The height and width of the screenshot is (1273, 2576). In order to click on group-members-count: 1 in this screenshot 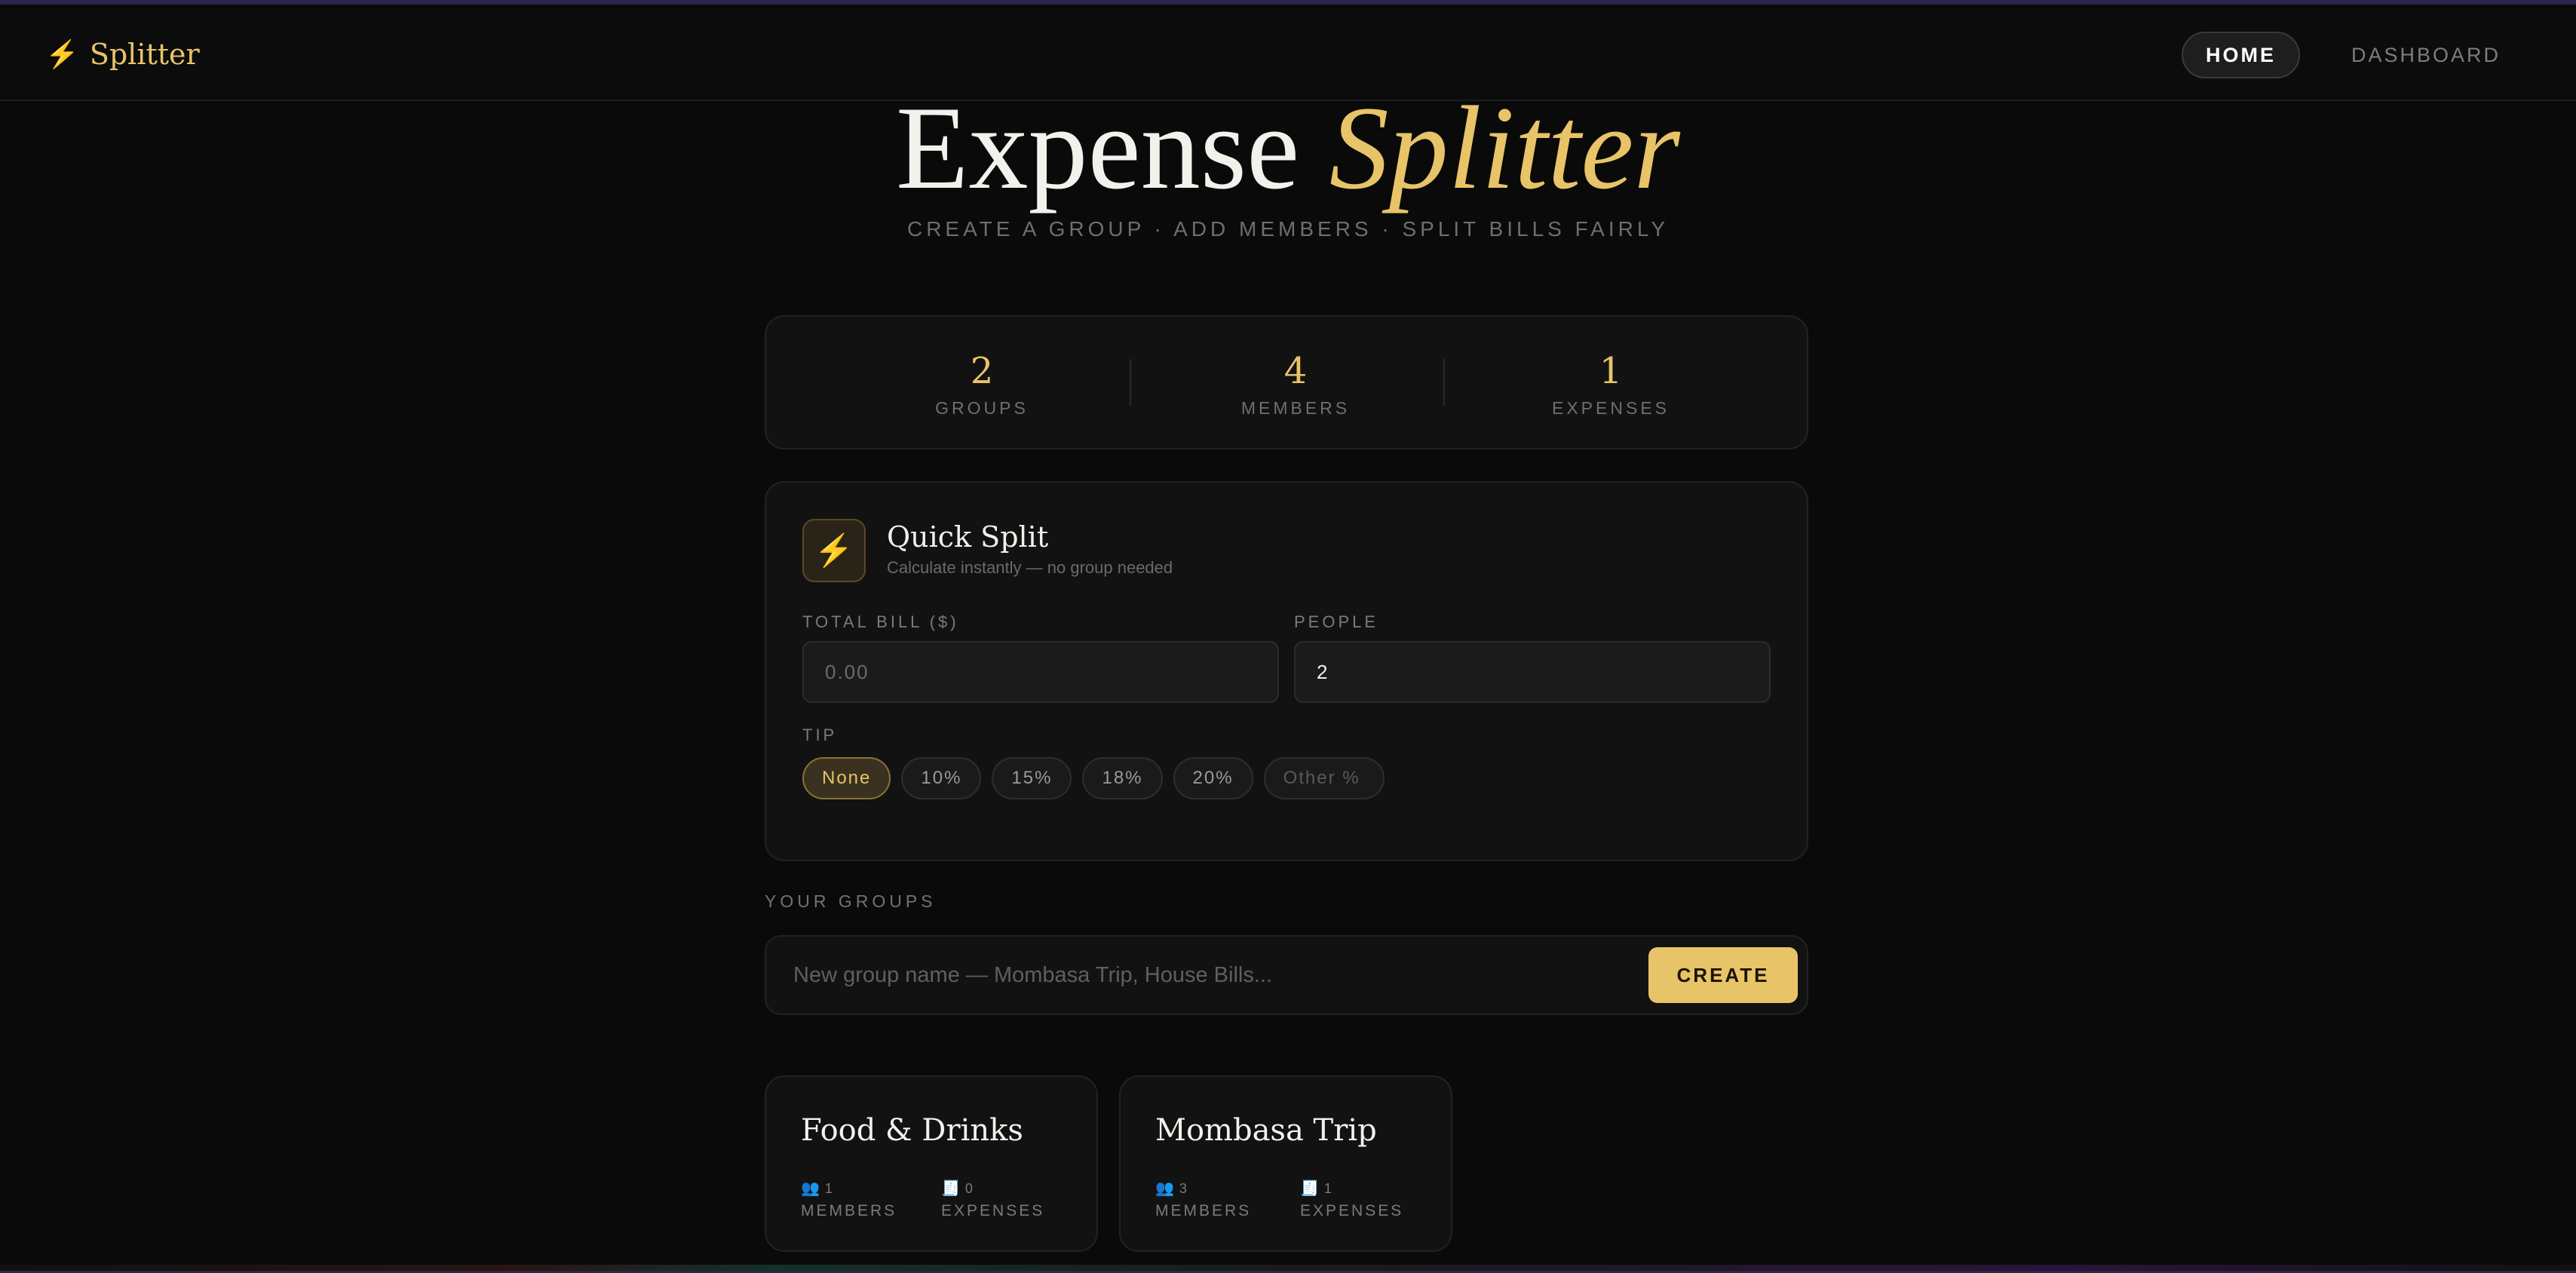, I will do `click(829, 1189)`.